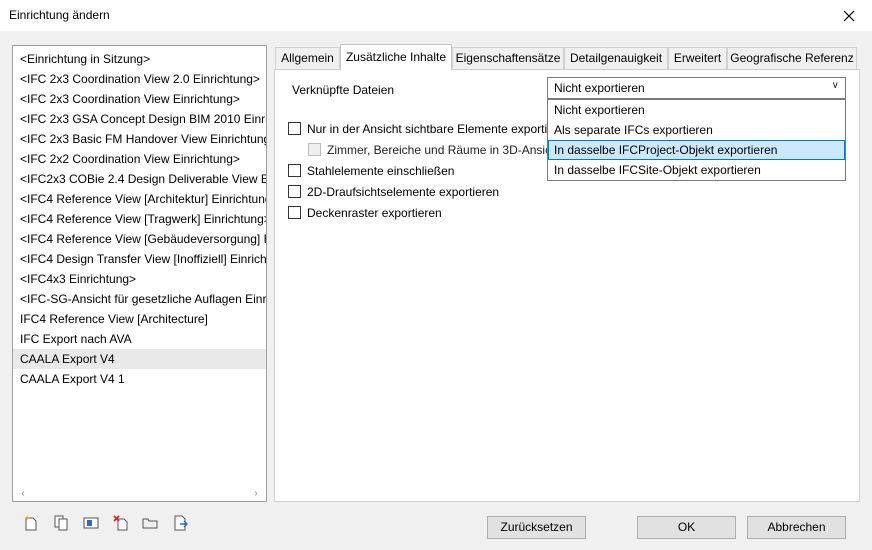 The width and height of the screenshot is (872, 550). I want to click on setup-list-item: CAALA Export V4 1, so click(139, 379).